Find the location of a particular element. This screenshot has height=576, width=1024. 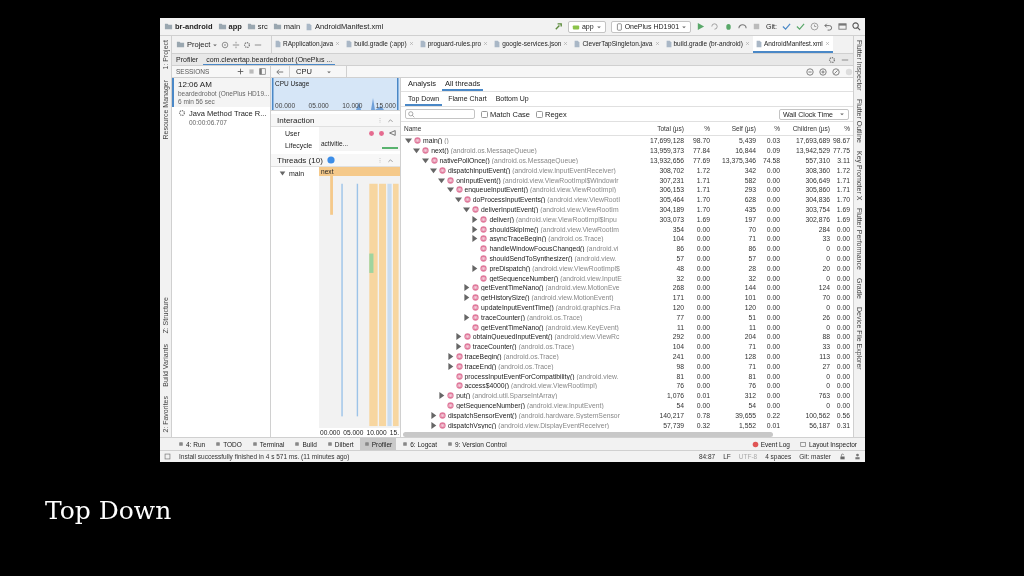

info-icon is located at coordinates (330, 160).